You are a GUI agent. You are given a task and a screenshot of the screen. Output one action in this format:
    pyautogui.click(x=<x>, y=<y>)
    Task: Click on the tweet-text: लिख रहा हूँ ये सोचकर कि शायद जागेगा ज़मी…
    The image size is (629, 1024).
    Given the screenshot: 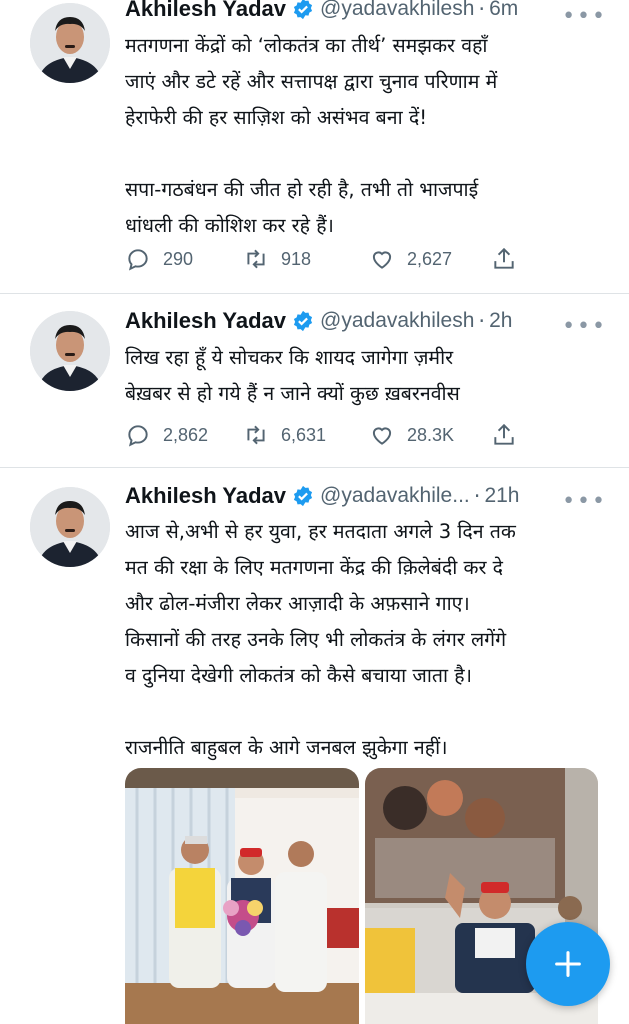 What is the action you would take?
    pyautogui.click(x=360, y=376)
    